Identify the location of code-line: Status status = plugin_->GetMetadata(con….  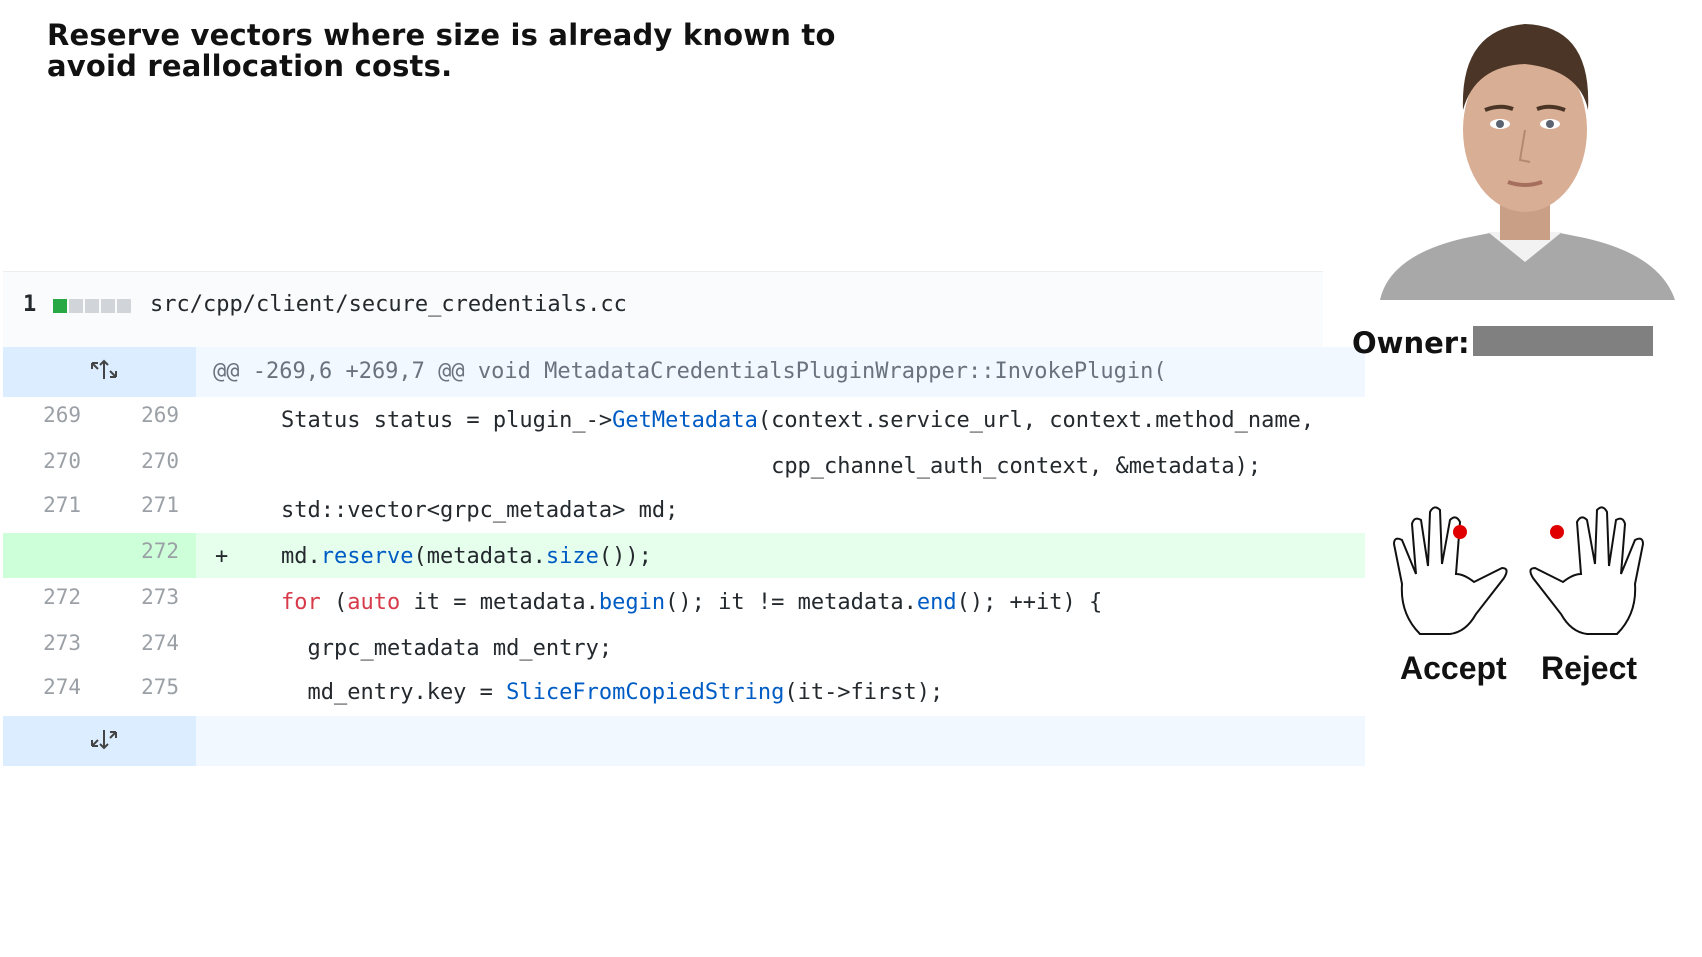
(798, 420).